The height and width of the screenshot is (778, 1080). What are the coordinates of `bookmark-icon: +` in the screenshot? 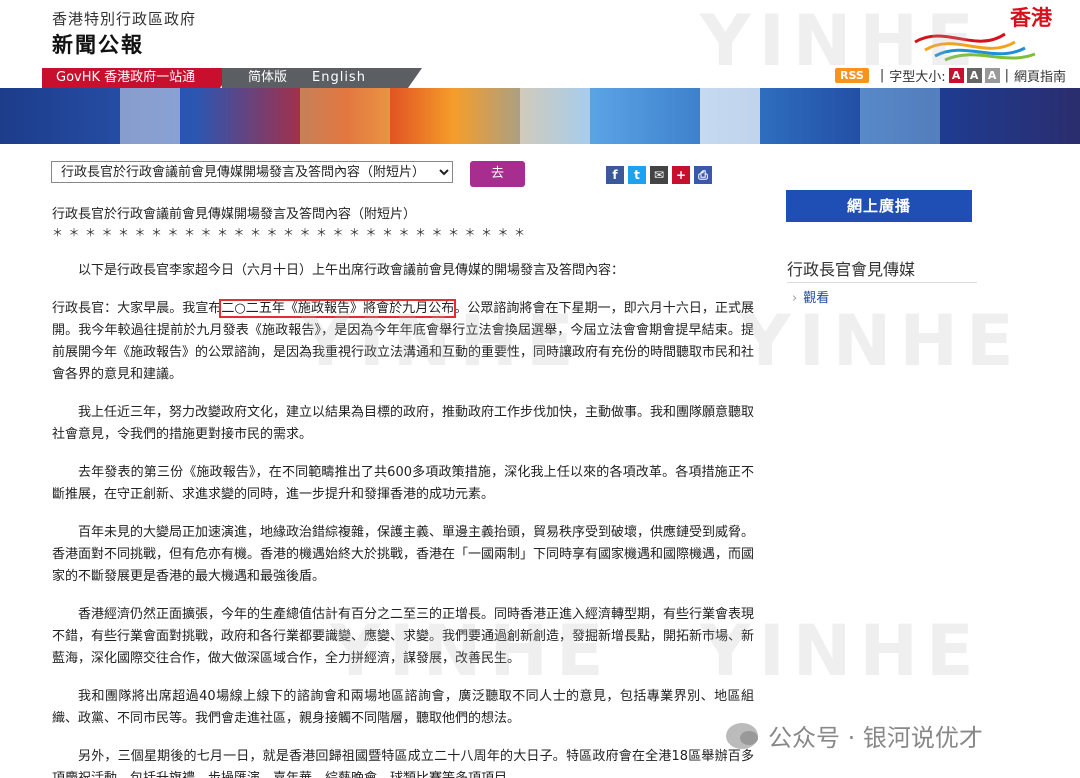 It's located at (681, 175).